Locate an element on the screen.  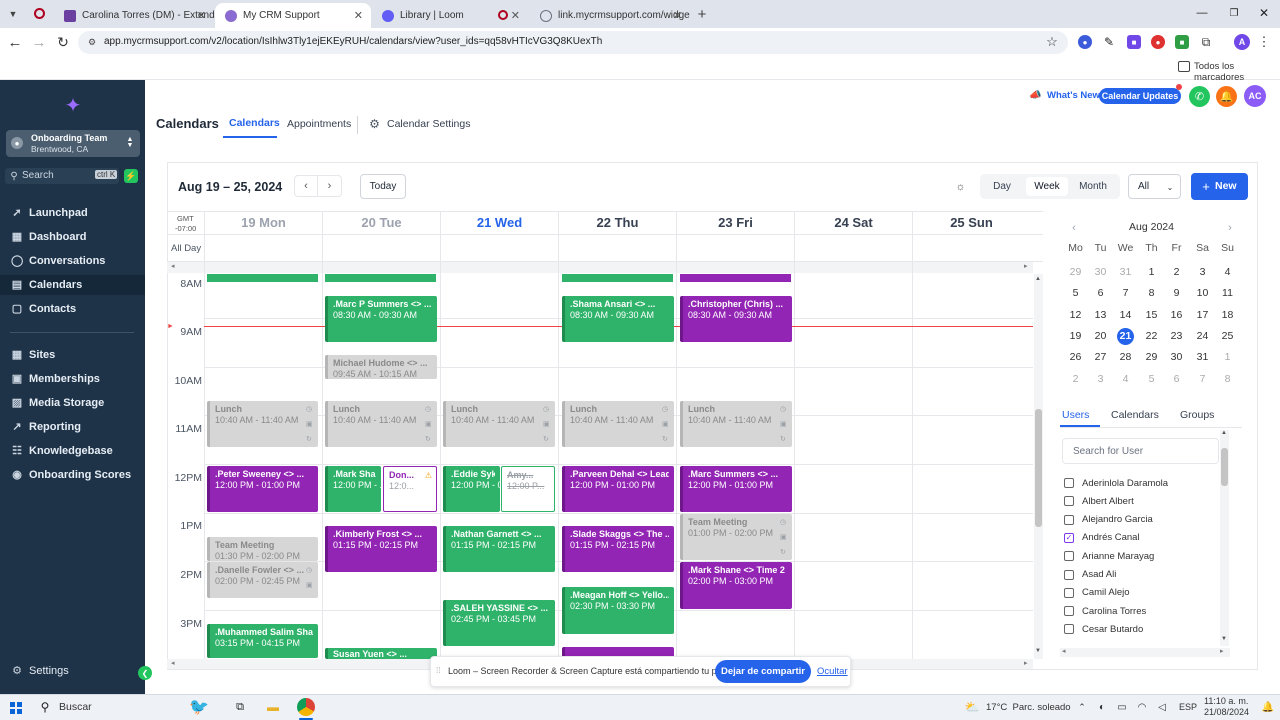
day-header-thu: 22 Thu is located at coordinates (617, 223).